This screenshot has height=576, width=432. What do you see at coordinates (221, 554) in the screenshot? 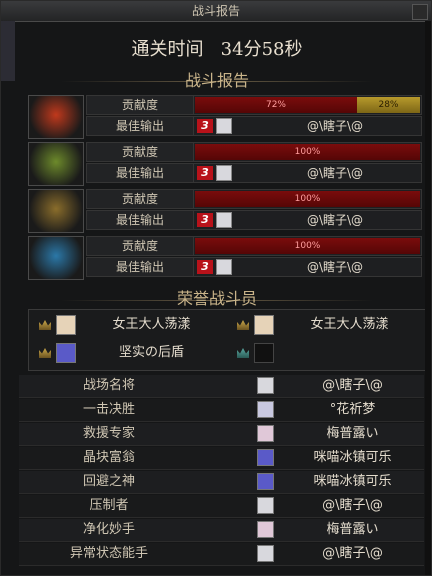
I see `award-row: 异常状态能手 @\瞎子\@` at bounding box center [221, 554].